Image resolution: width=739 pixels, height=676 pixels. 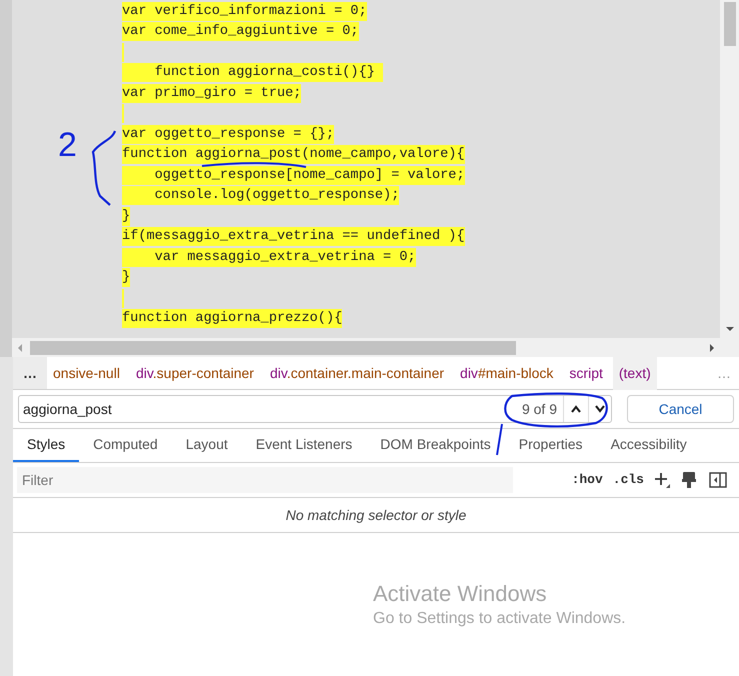 I want to click on down-arrow-icon, so click(x=729, y=329).